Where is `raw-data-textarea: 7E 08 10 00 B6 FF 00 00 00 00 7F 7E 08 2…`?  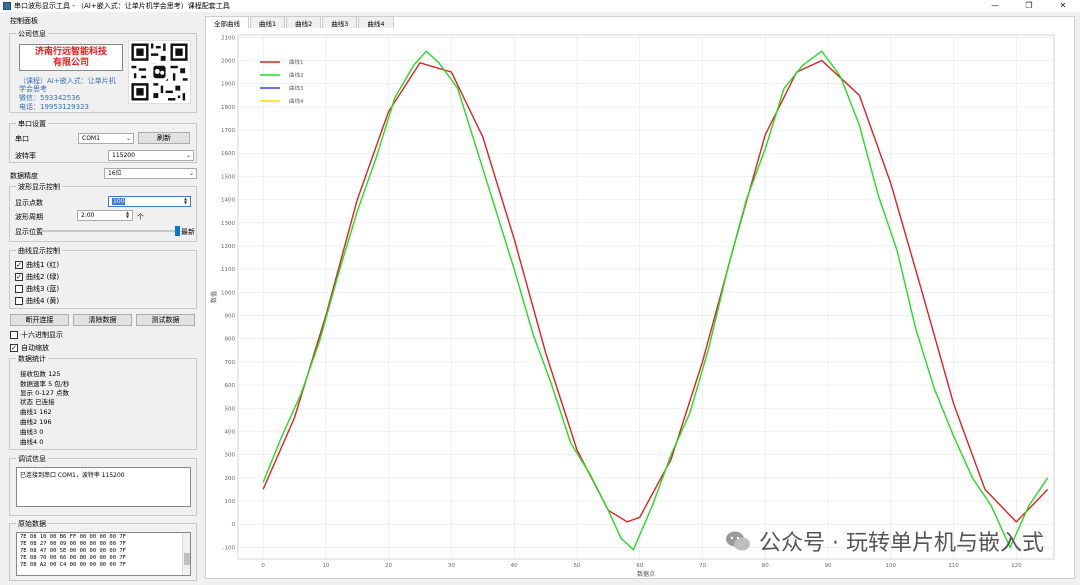
raw-data-textarea: 7E 08 10 00 B6 FF 00 00 00 00 7F 7E 08 2… is located at coordinates (103, 554).